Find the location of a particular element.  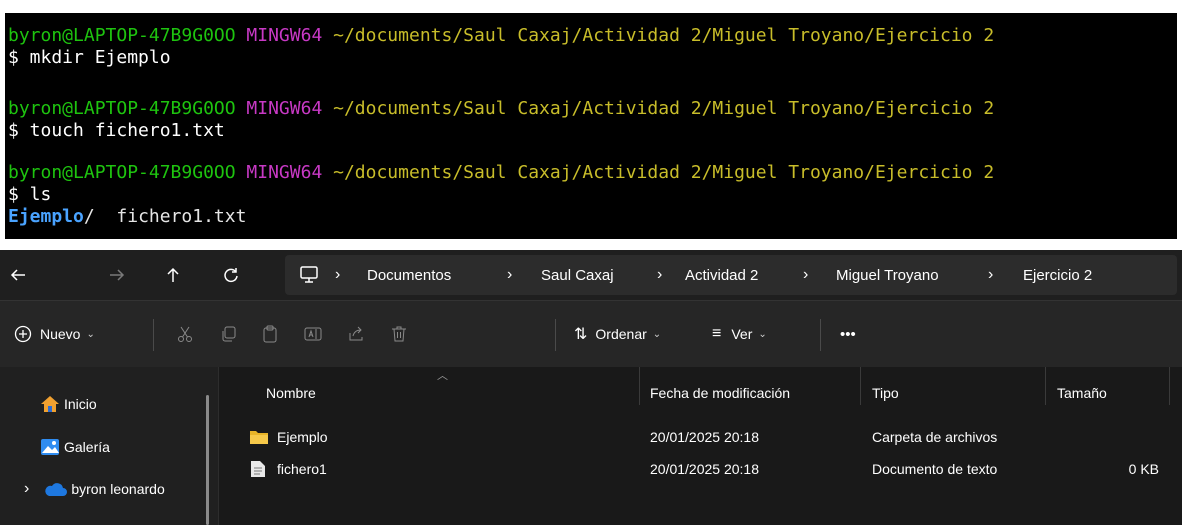

breadcrumb-item: Miguel Troyano is located at coordinates (887, 275).